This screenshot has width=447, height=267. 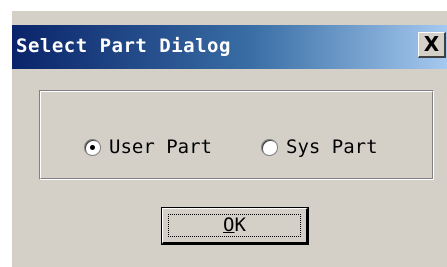 What do you see at coordinates (332, 147) in the screenshot?
I see `radio-sys-part-label: Sys Part` at bounding box center [332, 147].